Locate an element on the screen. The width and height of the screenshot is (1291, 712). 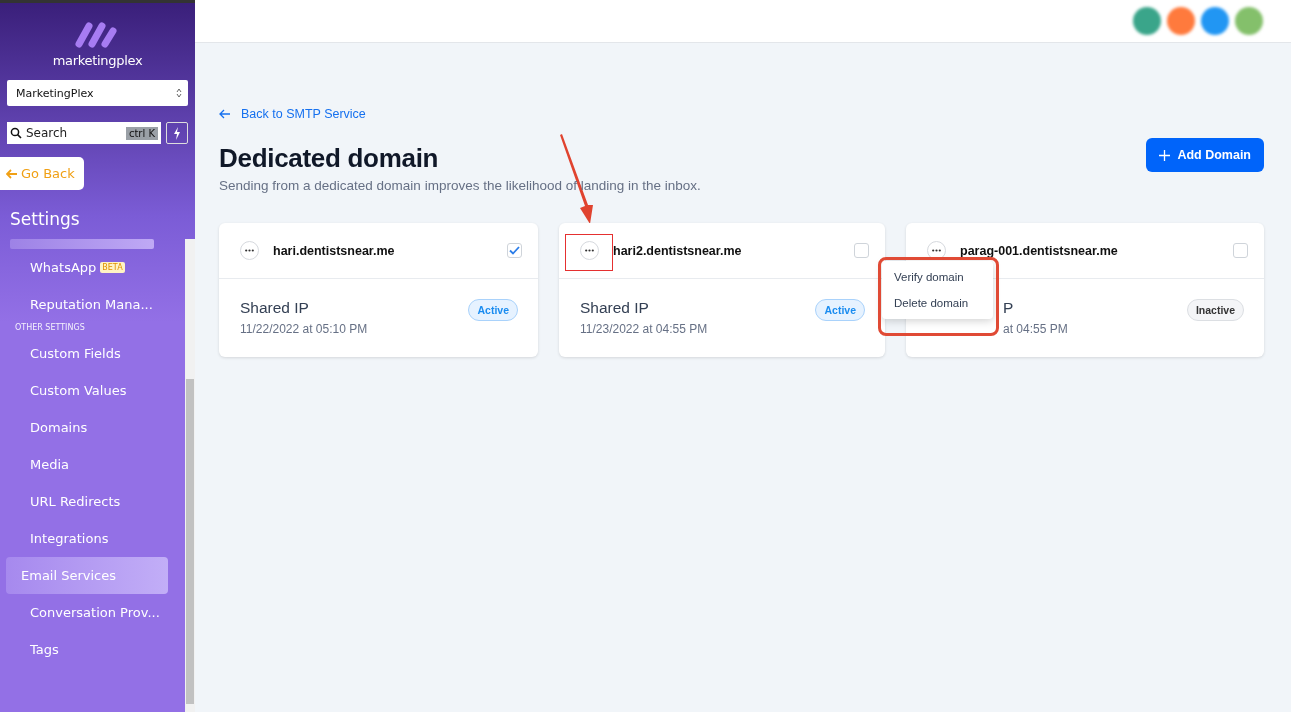
brand-name: marketingplex is located at coordinates (97, 60).